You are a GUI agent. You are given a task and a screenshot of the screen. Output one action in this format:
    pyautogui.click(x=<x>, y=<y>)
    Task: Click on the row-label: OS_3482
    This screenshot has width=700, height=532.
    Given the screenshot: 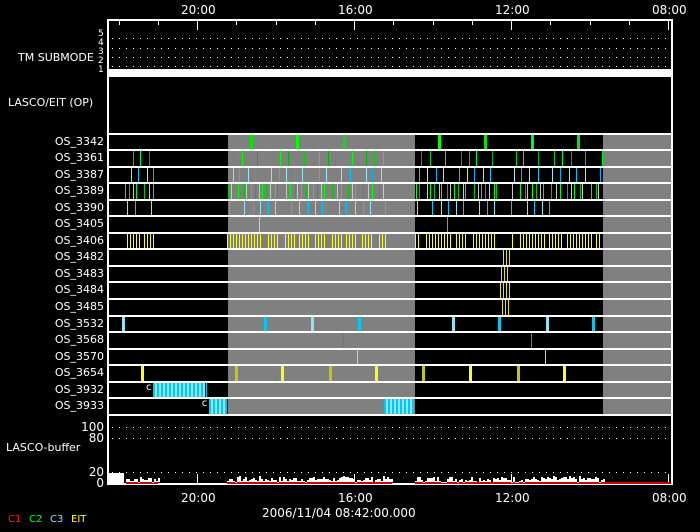 What is the action you would take?
    pyautogui.click(x=79, y=257)
    